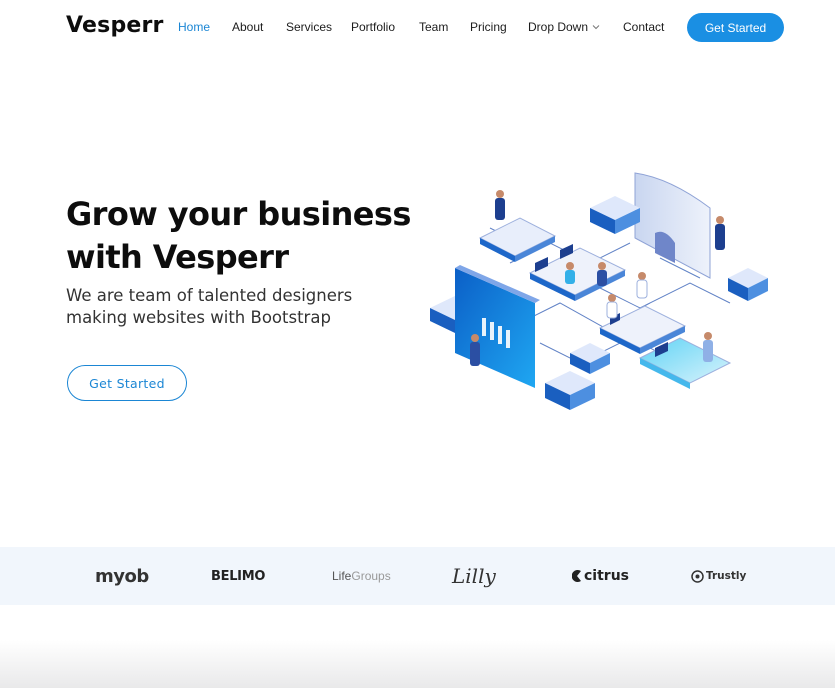 The image size is (835, 688). I want to click on client-logo-lilly: Lilly, so click(474, 576).